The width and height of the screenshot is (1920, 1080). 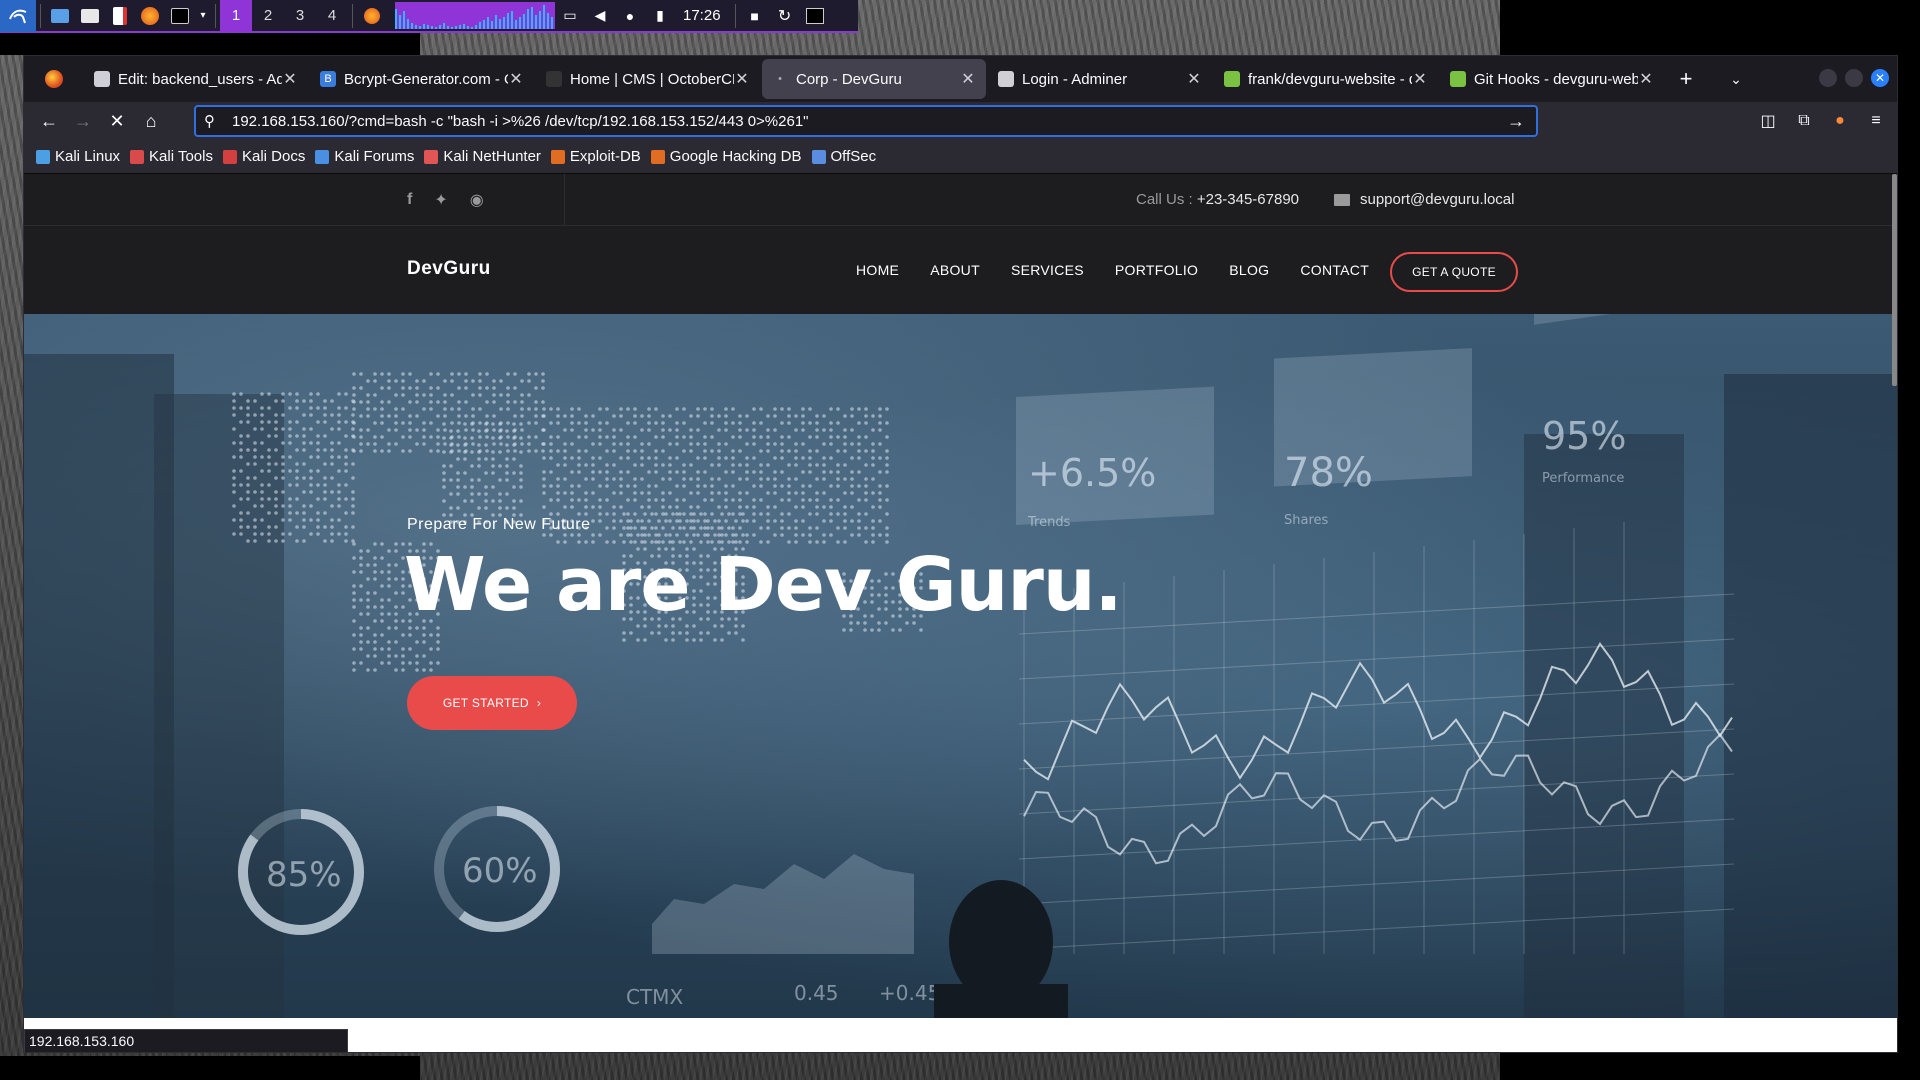 What do you see at coordinates (364, 156) in the screenshot?
I see `bookmark-kali-forums: Kali Forums` at bounding box center [364, 156].